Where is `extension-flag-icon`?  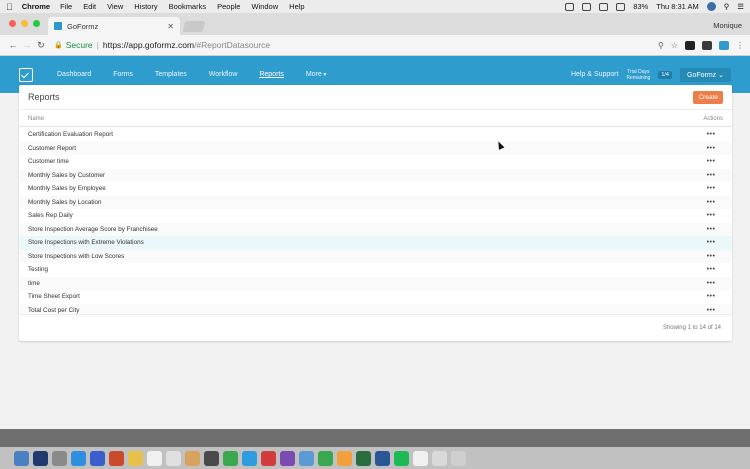
extension-flag-icon is located at coordinates (690, 45).